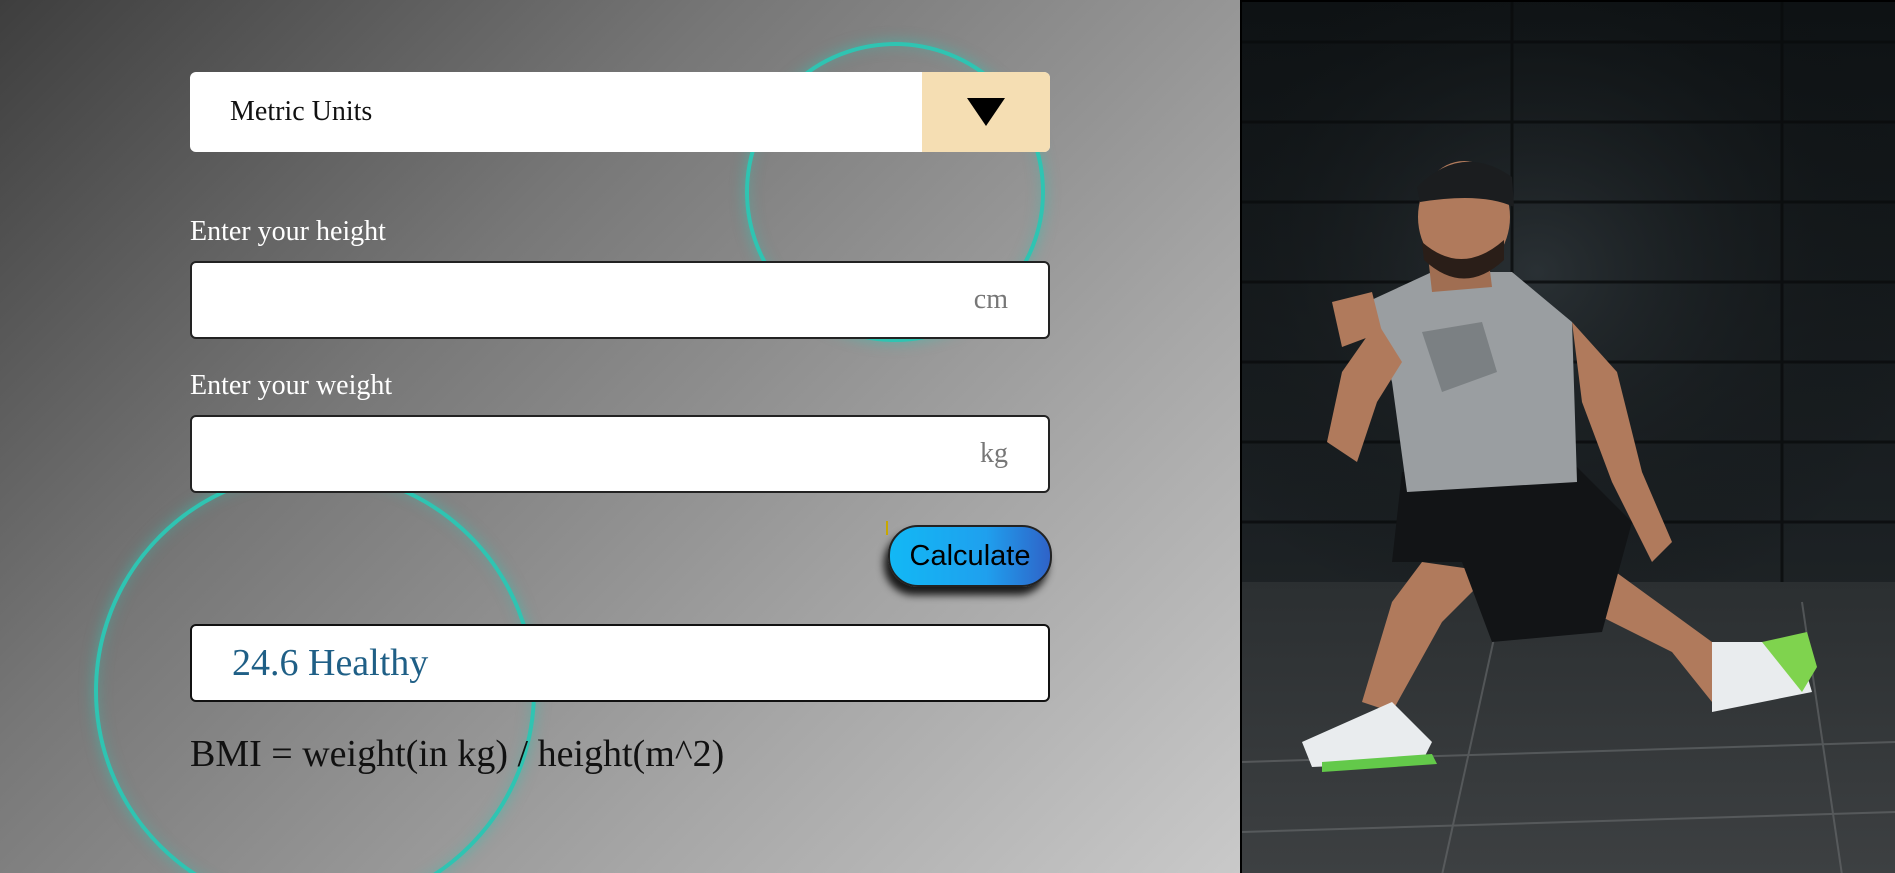  Describe the element at coordinates (990, 299) in the screenshot. I see `height-unit: cm` at that location.